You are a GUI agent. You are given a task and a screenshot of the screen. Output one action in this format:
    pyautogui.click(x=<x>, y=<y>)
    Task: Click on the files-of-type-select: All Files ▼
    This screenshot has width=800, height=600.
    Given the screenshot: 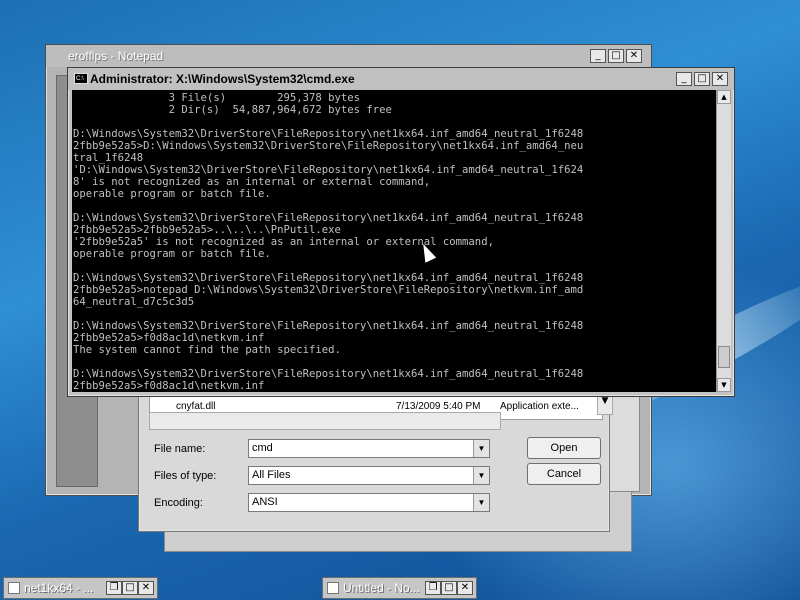 What is the action you would take?
    pyautogui.click(x=369, y=475)
    